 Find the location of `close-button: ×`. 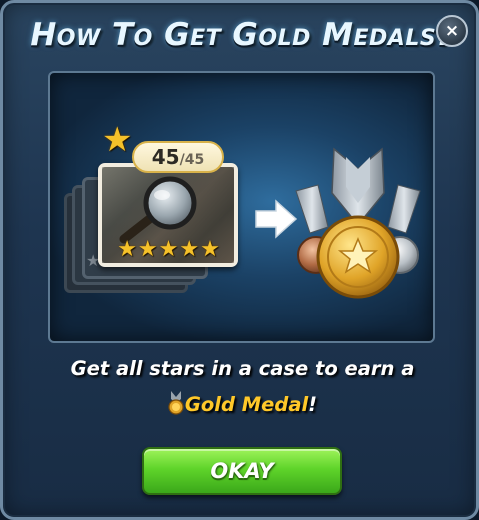

close-button: × is located at coordinates (452, 31).